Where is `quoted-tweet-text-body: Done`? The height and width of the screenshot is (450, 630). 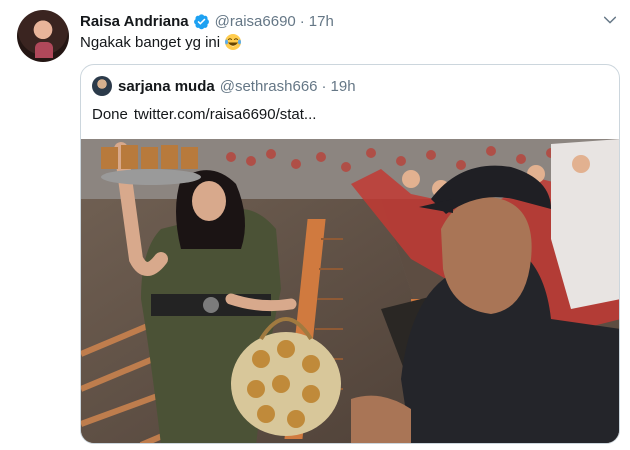 quoted-tweet-text-body: Done is located at coordinates (110, 114).